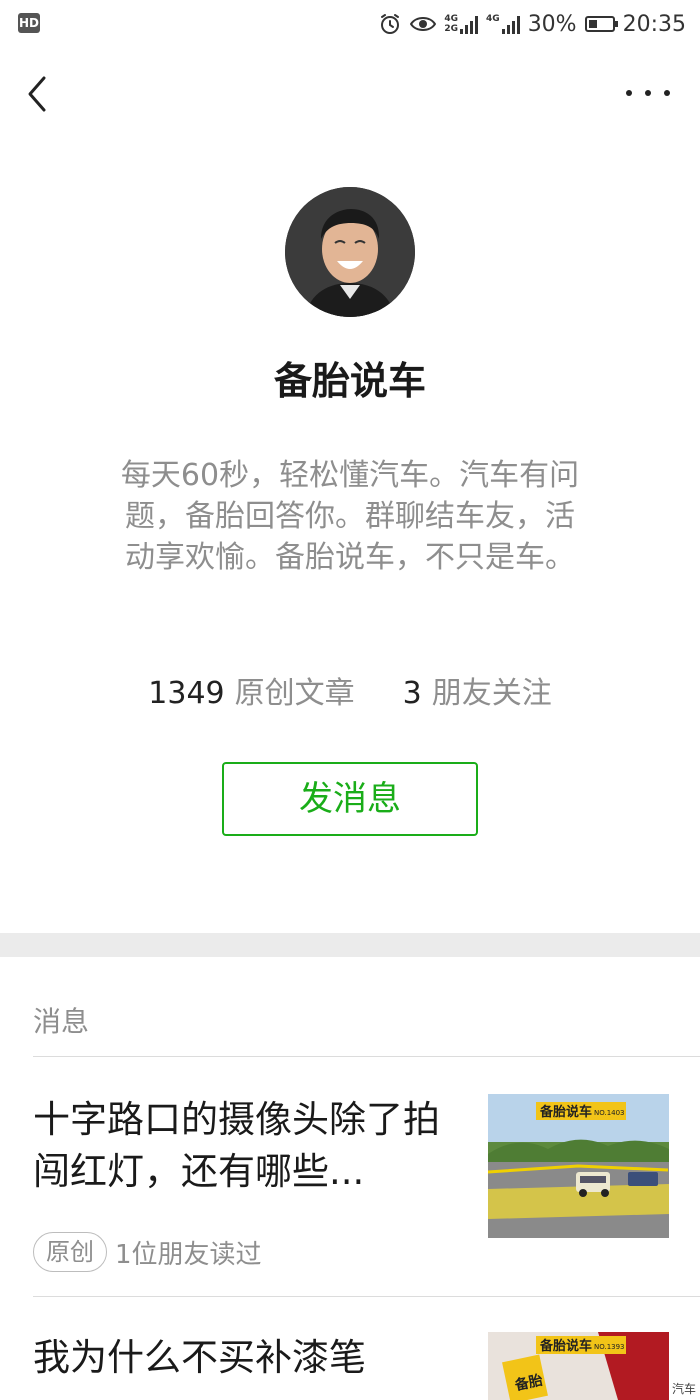  What do you see at coordinates (451, 29) in the screenshot?
I see `network-type-sim1-bottom: 2G` at bounding box center [451, 29].